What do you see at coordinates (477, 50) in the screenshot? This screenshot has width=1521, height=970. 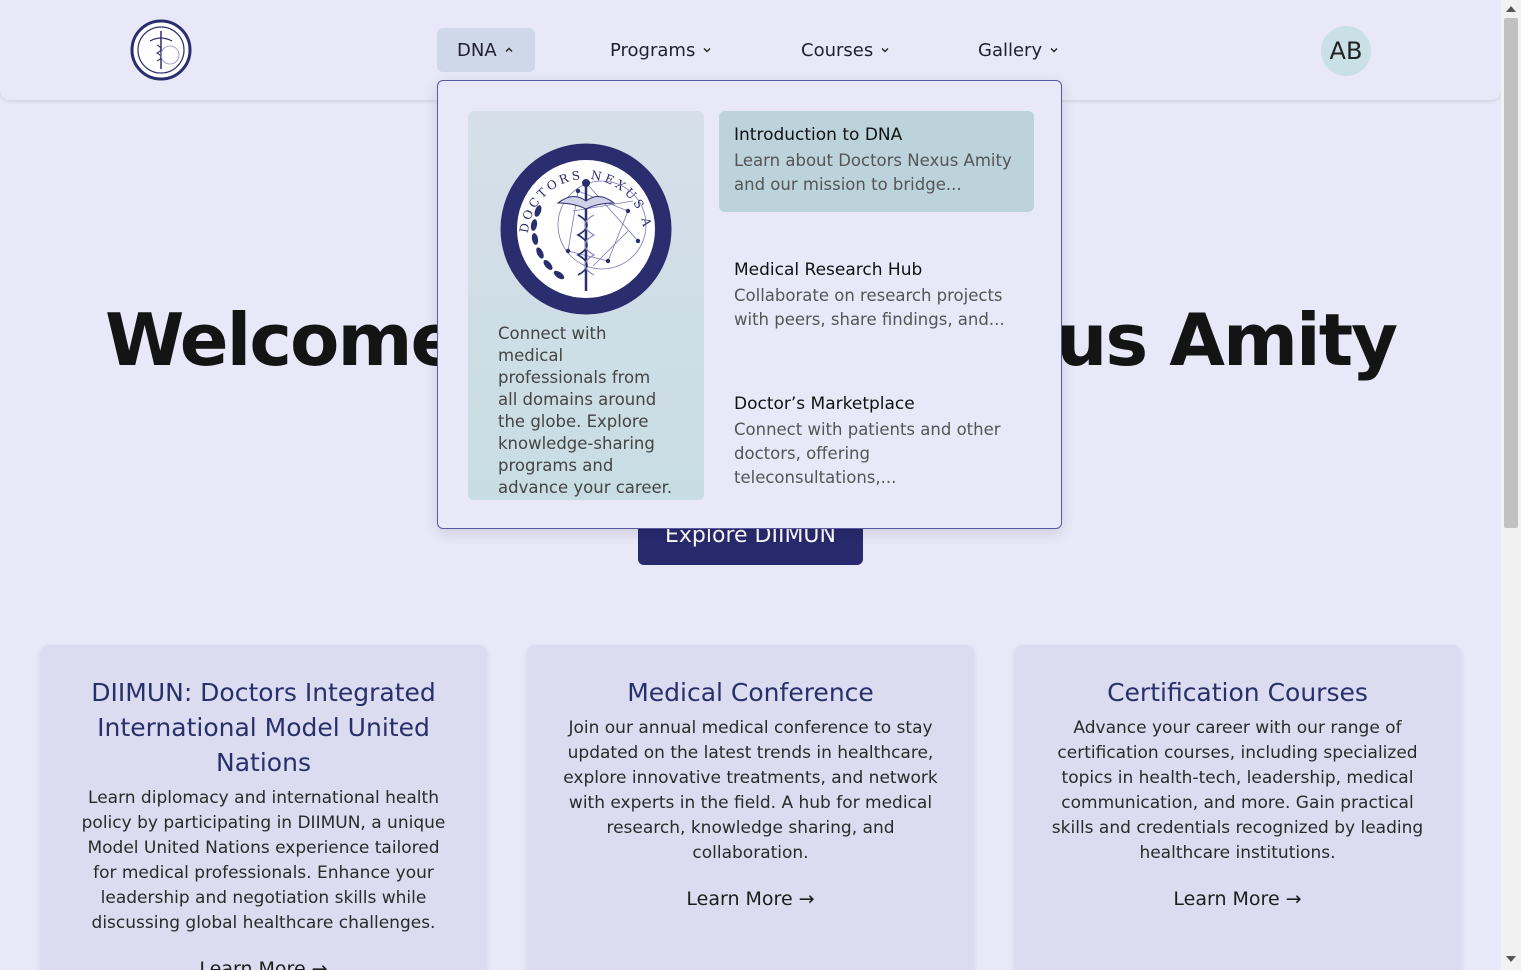 I see `nav-dna-label: DNA` at bounding box center [477, 50].